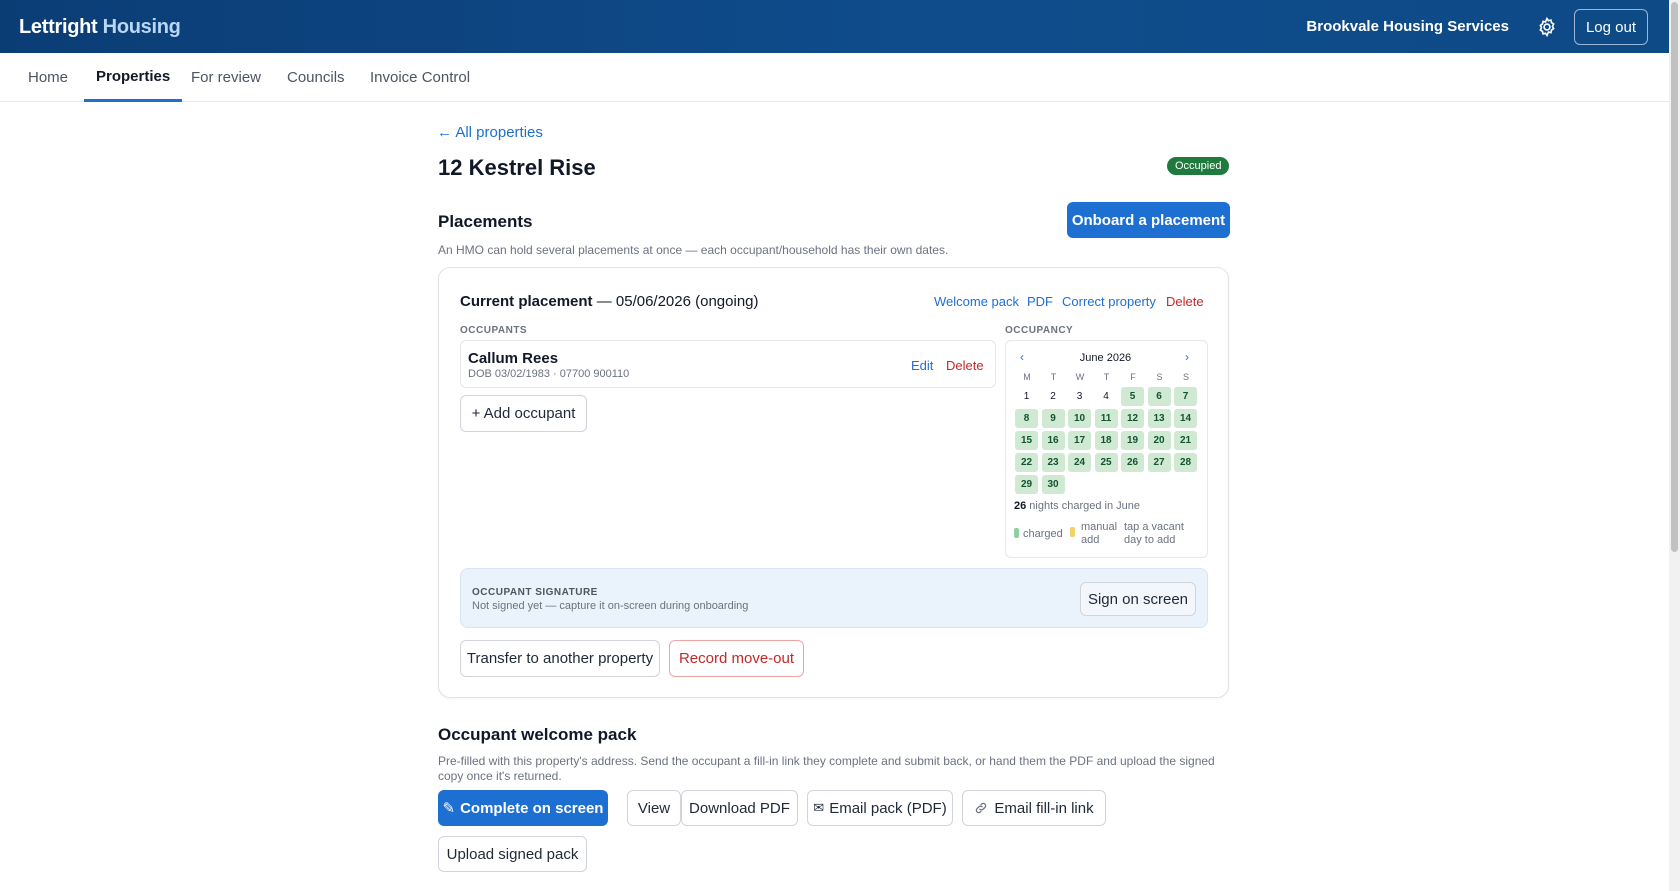 The image size is (1680, 891). Describe the element at coordinates (512, 854) in the screenshot. I see `upload-signed-pack-button: Upload signed pack` at that location.